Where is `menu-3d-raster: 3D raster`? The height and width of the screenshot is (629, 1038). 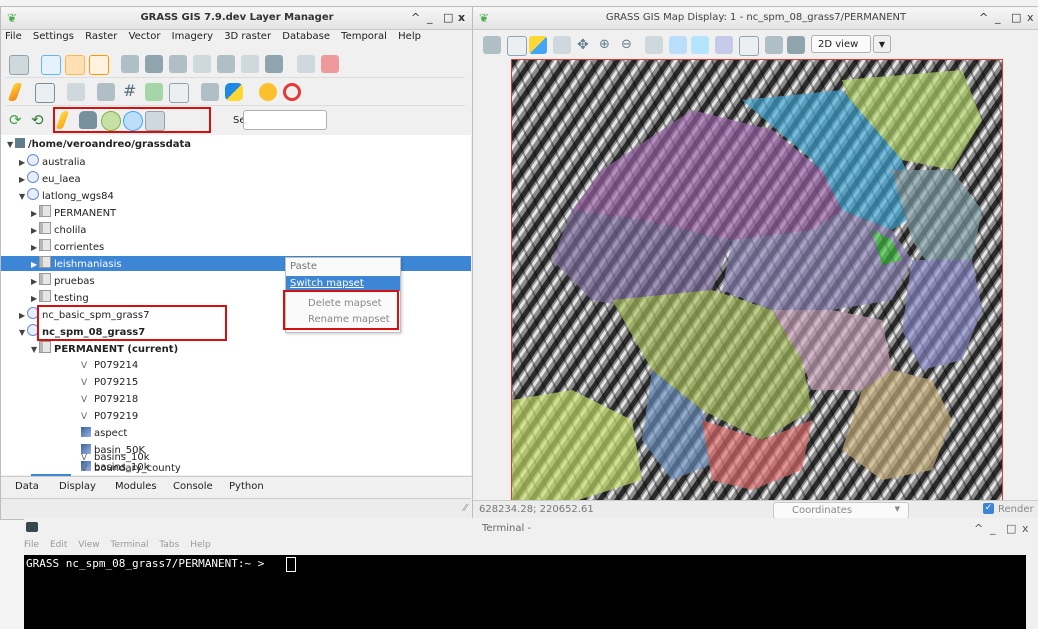
menu-3d-raster: 3D raster is located at coordinates (247, 36).